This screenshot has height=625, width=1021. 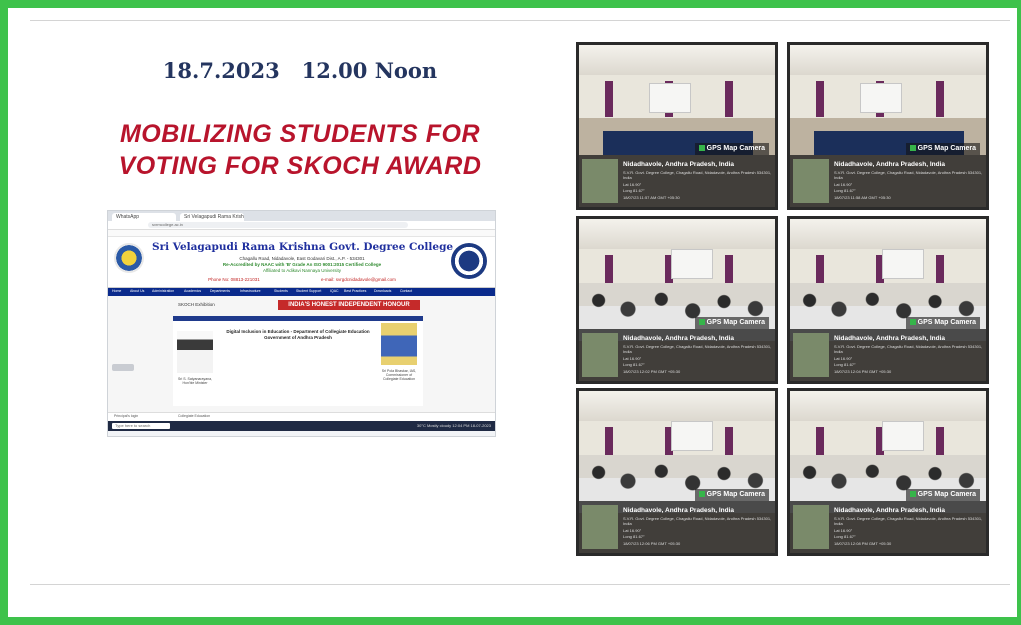 What do you see at coordinates (117, 291) in the screenshot?
I see `nav-item: Home` at bounding box center [117, 291].